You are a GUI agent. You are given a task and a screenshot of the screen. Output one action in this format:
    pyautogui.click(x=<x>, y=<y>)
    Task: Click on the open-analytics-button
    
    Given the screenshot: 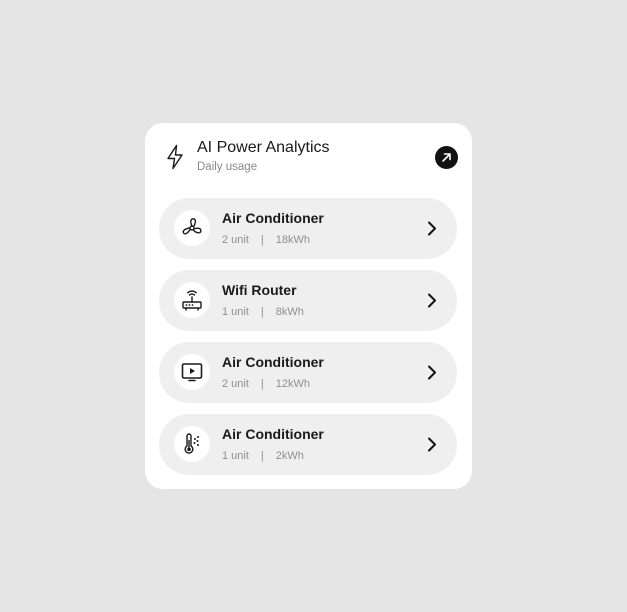 What is the action you would take?
    pyautogui.click(x=446, y=157)
    